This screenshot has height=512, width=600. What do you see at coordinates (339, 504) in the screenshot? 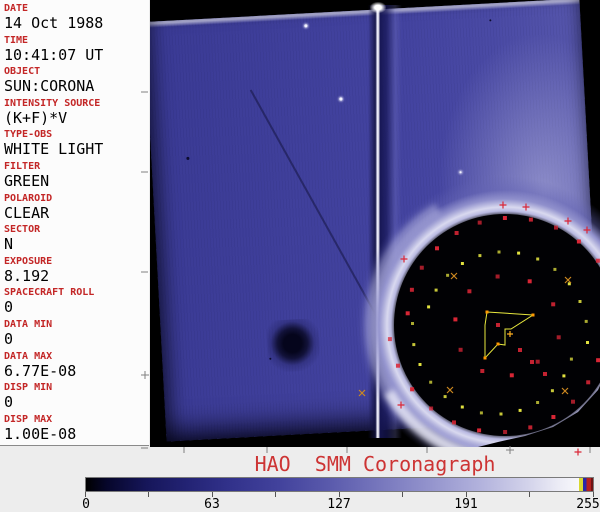
I see `colorbar-tick-label: 127` at bounding box center [339, 504].